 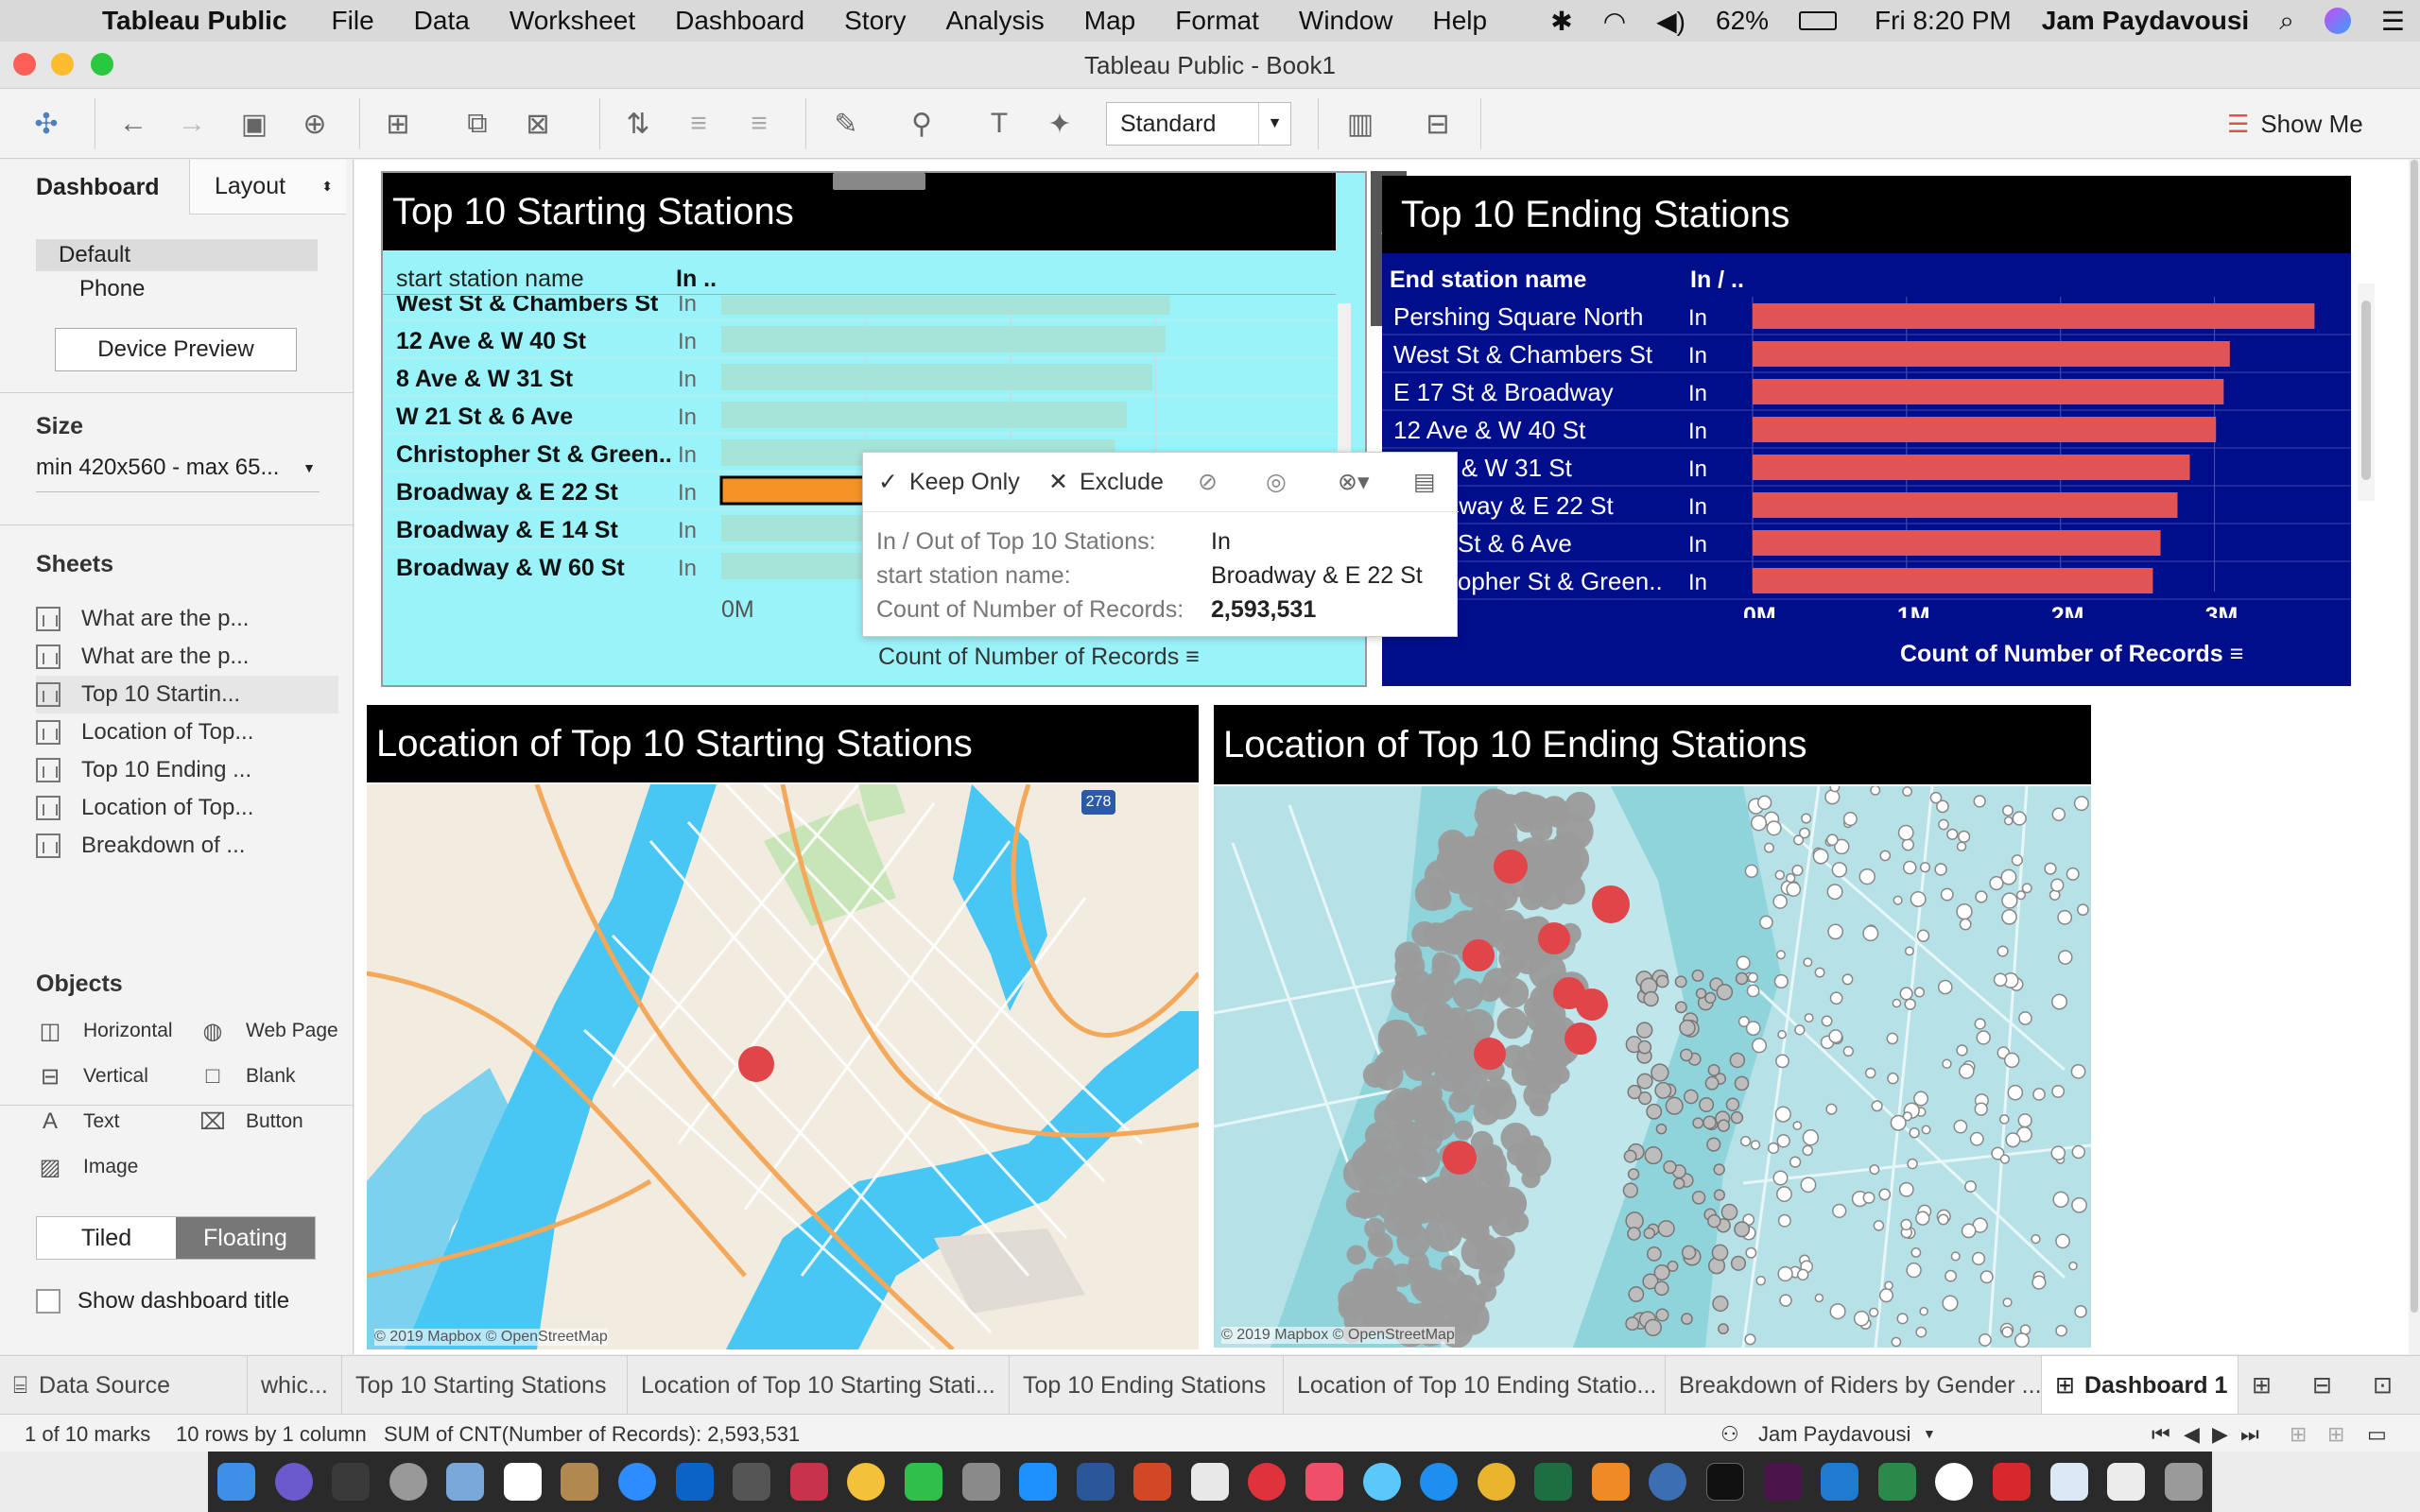 What do you see at coordinates (1198, 124) in the screenshot?
I see `fit-dropdown: Standard ▼` at bounding box center [1198, 124].